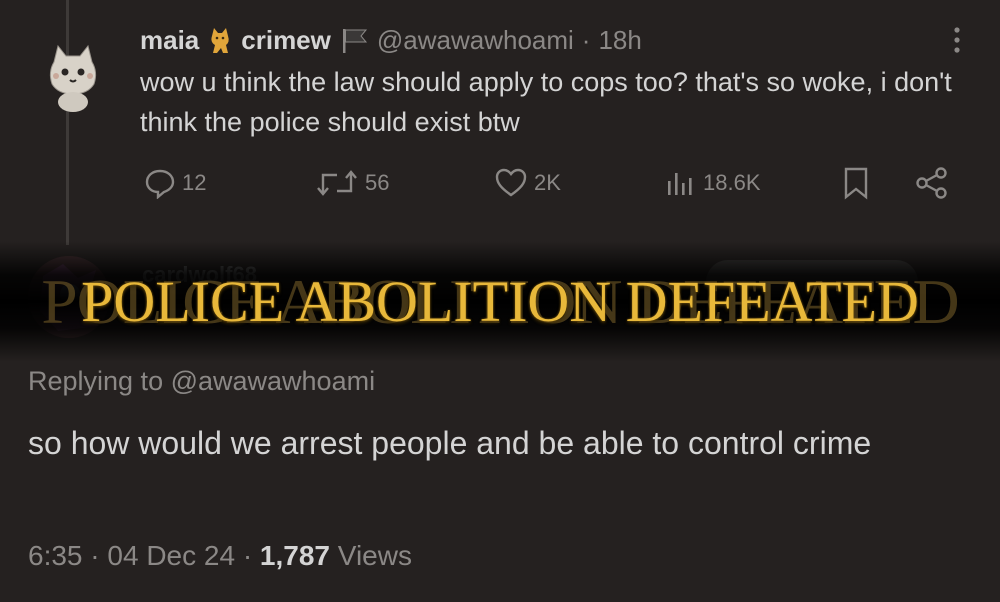 This screenshot has height=602, width=1000. What do you see at coordinates (511, 182) in the screenshot?
I see `like-icon` at bounding box center [511, 182].